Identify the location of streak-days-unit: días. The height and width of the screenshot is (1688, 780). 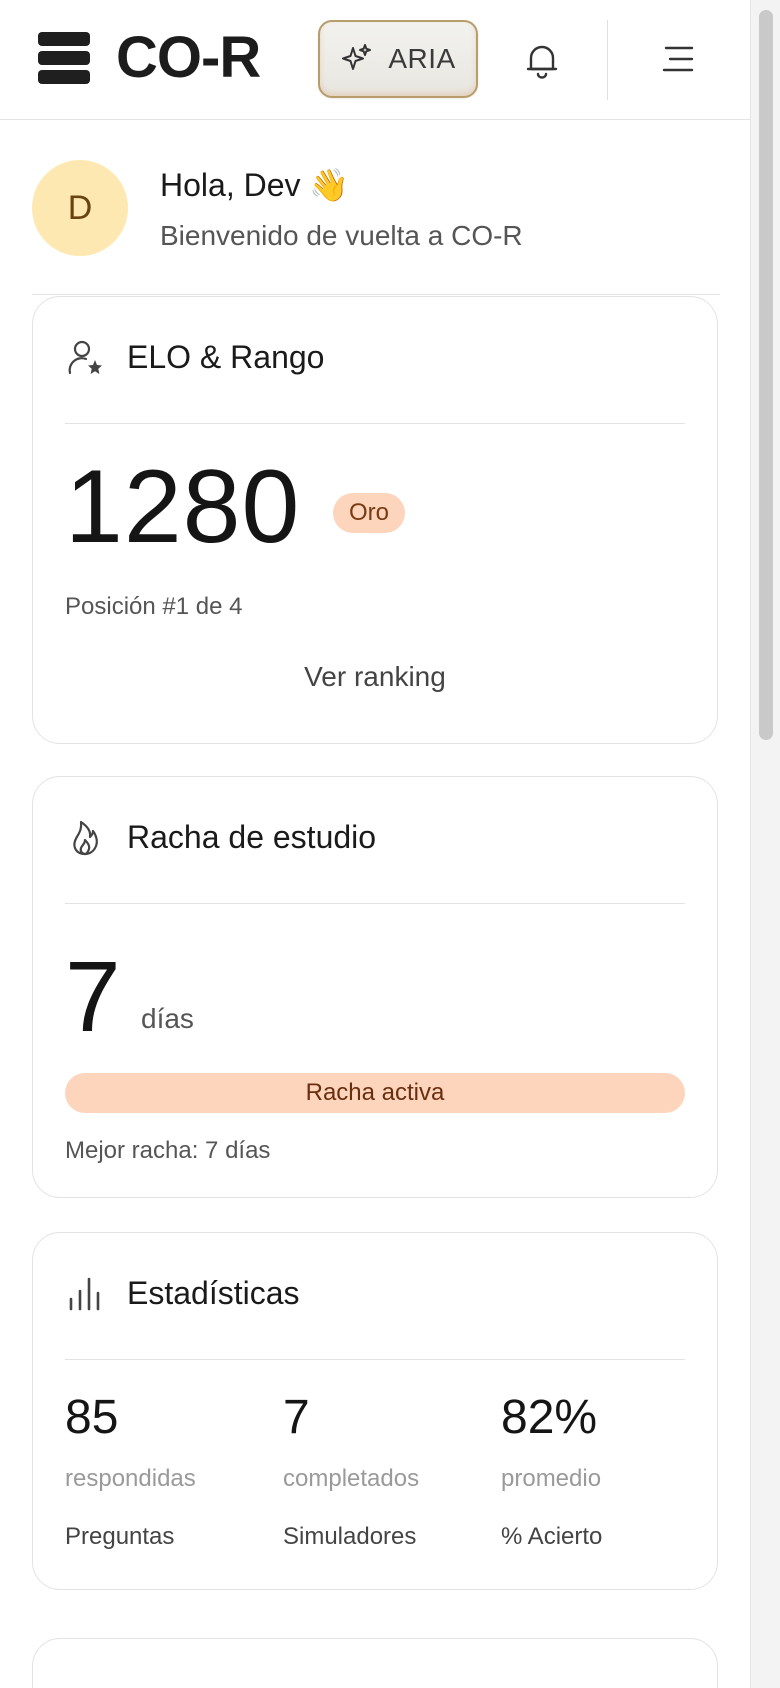
(167, 1018).